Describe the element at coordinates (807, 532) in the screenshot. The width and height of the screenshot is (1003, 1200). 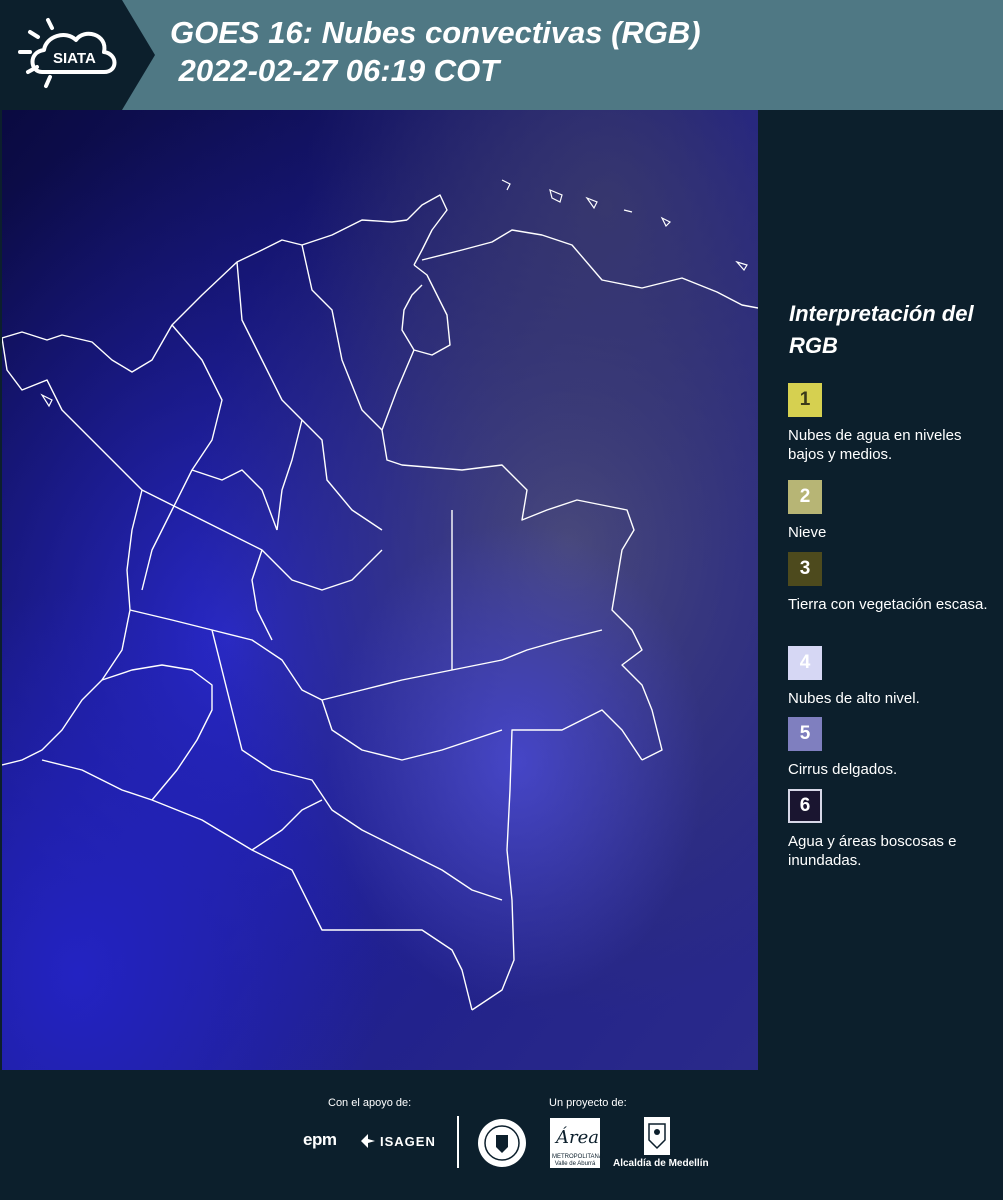
I see `legend-item-label: Nieve` at that location.